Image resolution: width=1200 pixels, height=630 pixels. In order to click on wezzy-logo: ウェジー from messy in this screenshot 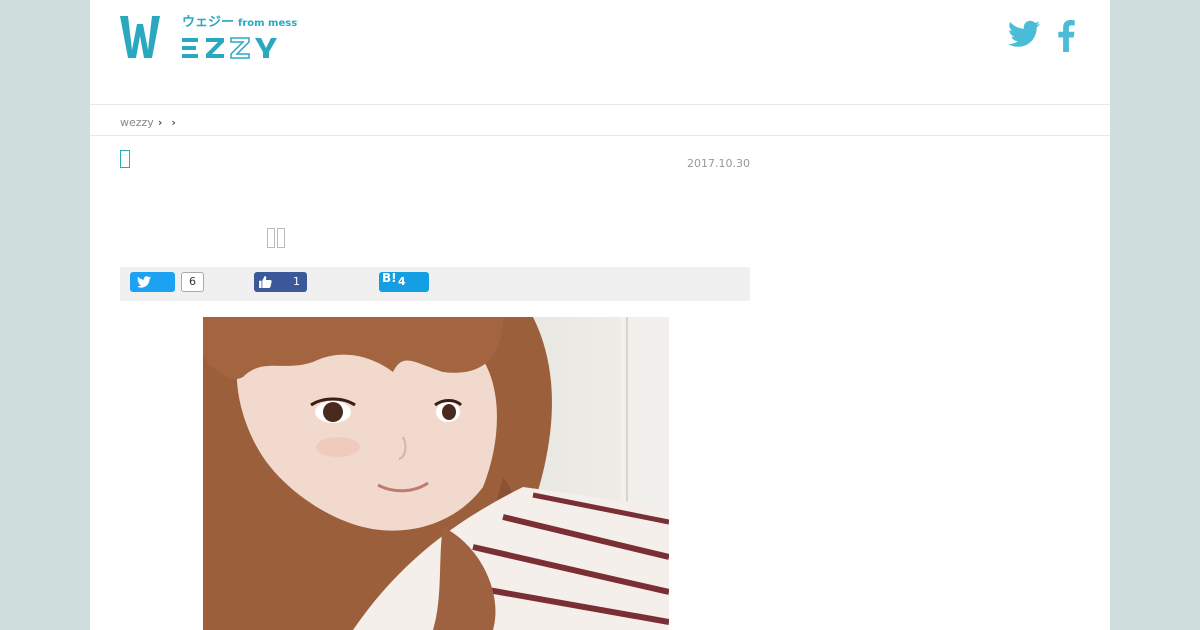, I will do `click(209, 37)`.